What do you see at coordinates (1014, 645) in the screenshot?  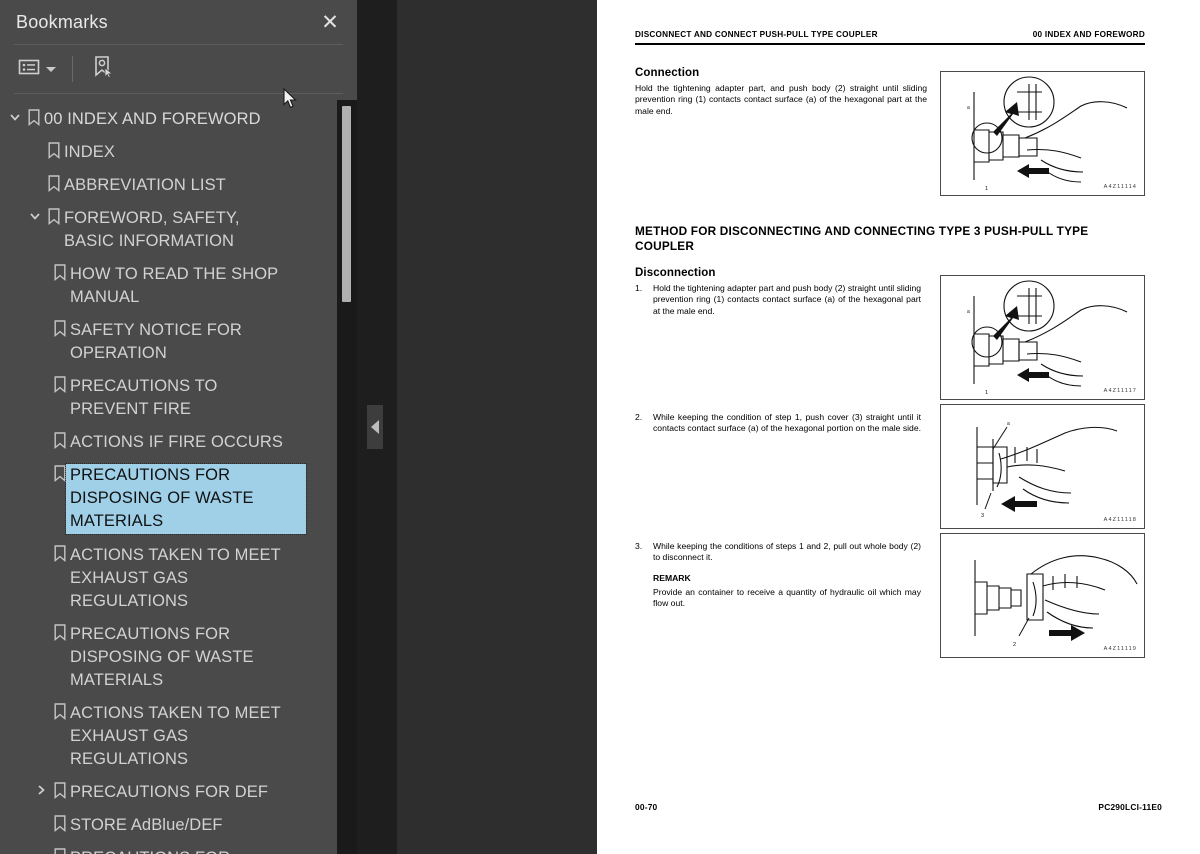 I see `svg-text: 2` at bounding box center [1014, 645].